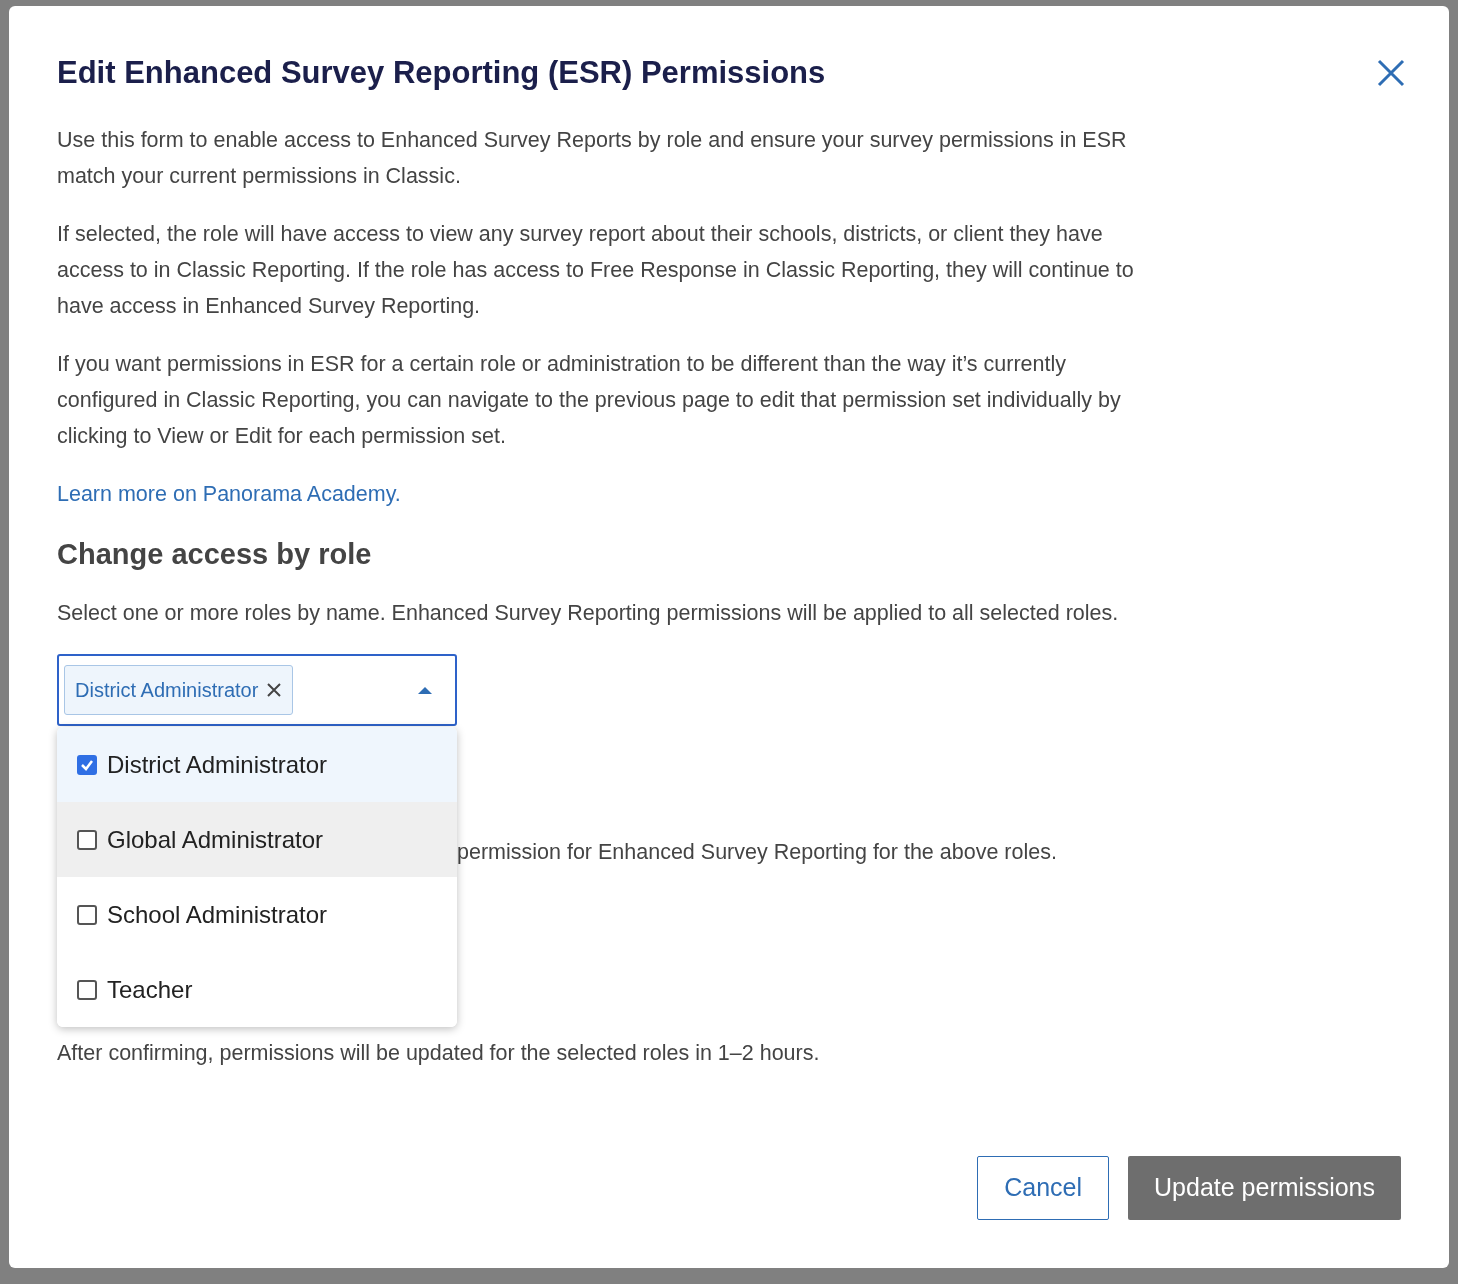  I want to click on description-text: If selected, the role will have access to view any survey report about their schools, districts, or client they have access to in Classic Reporting. If the role has access to Free Response in Classic Reporting, they will continue to have access in Enhanced Survey Reporting., so click(596, 270).